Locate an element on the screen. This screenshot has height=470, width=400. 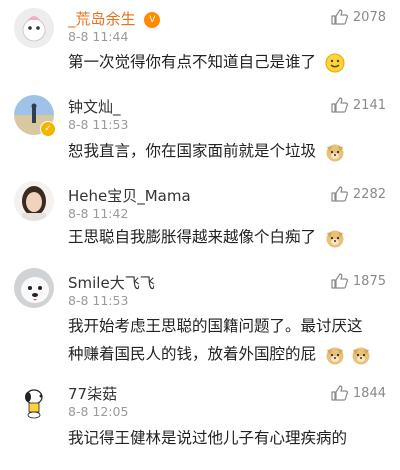
comment-text: 我记得王健林是说过他儿子有心理疾病的 is located at coordinates (227, 438).